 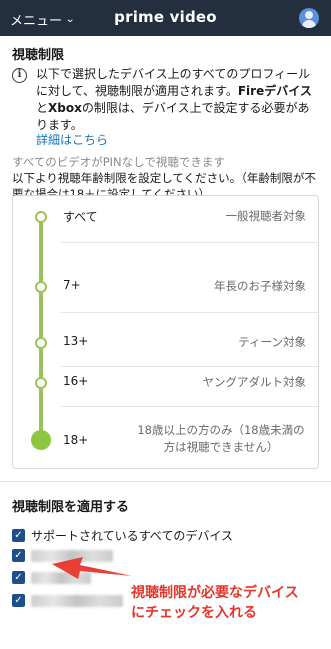 What do you see at coordinates (215, 593) in the screenshot?
I see `annotation-line-1: 視聴制限が必要なデバイス` at bounding box center [215, 593].